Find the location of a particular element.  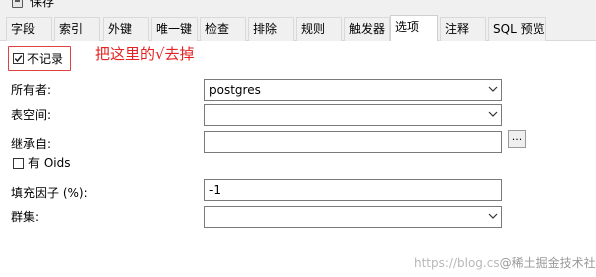

tab-bar: 字段 索引 外键 唯一键 检查 排除 规则 触发器 选项 注释 SQL 预览 is located at coordinates (298, 27).